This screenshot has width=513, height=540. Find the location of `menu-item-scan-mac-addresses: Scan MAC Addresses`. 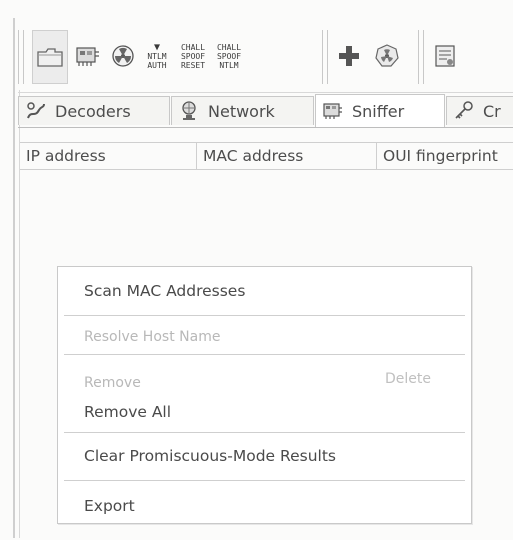

menu-item-scan-mac-addresses: Scan MAC Addresses is located at coordinates (164, 291).